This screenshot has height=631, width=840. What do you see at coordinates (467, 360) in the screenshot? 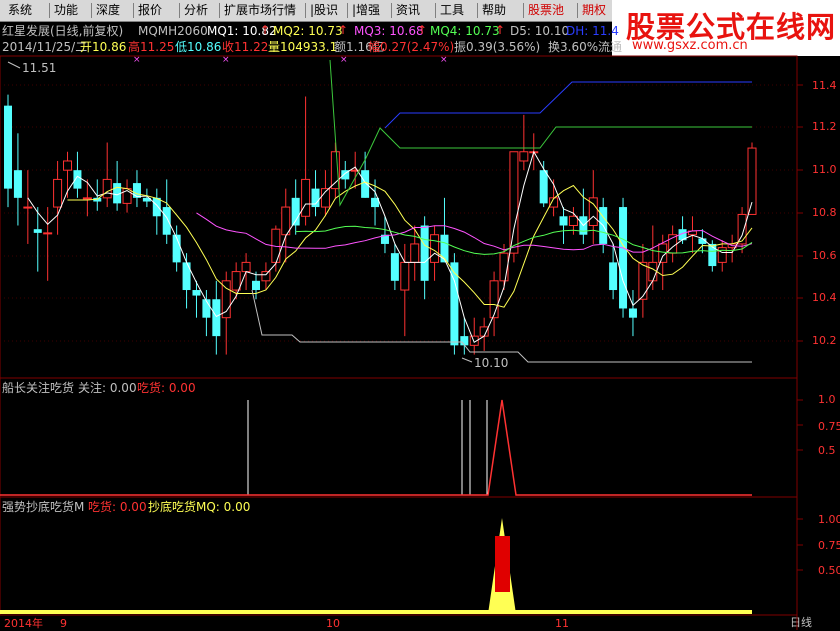
I see `min-marker` at bounding box center [467, 360].